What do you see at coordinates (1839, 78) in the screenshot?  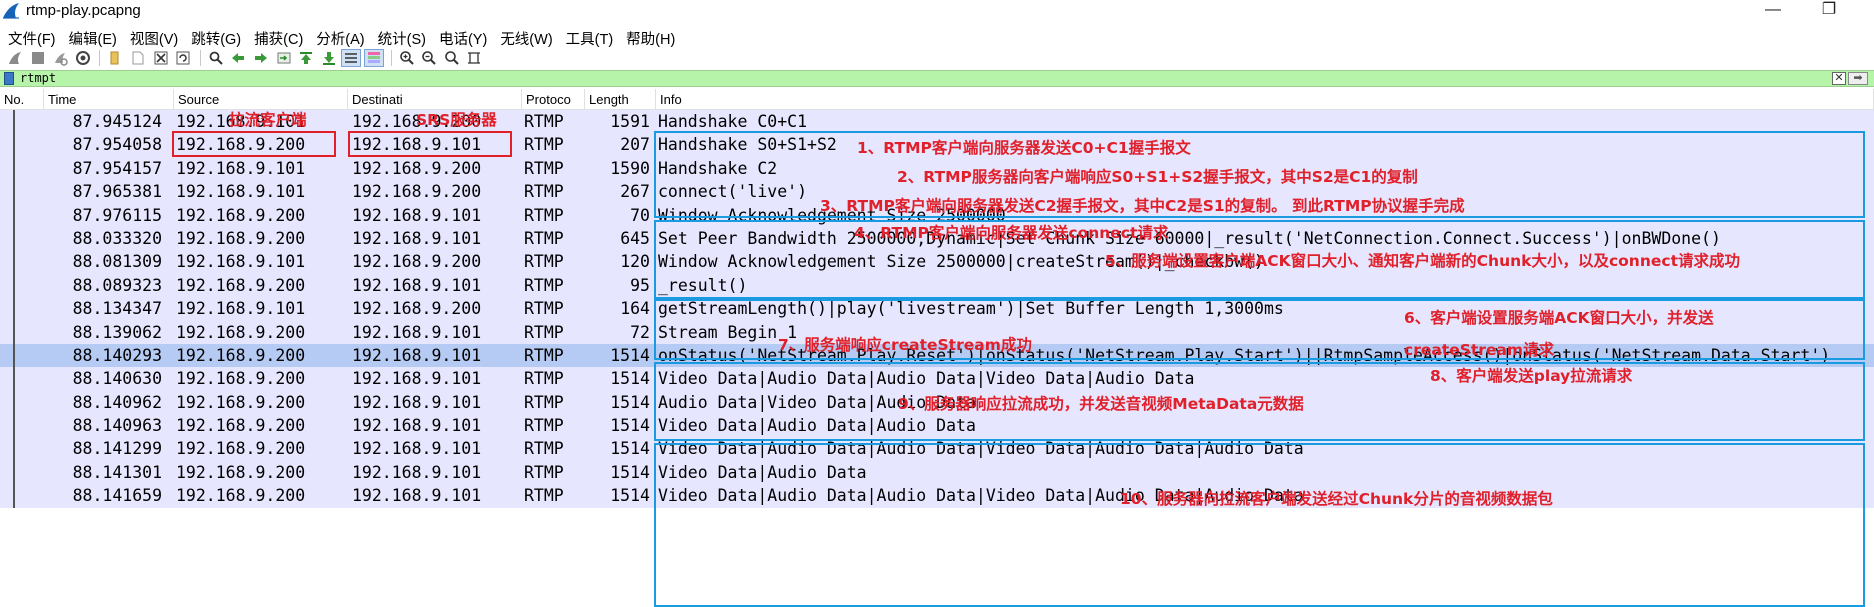 I see `clear-filter-button: ✕` at bounding box center [1839, 78].